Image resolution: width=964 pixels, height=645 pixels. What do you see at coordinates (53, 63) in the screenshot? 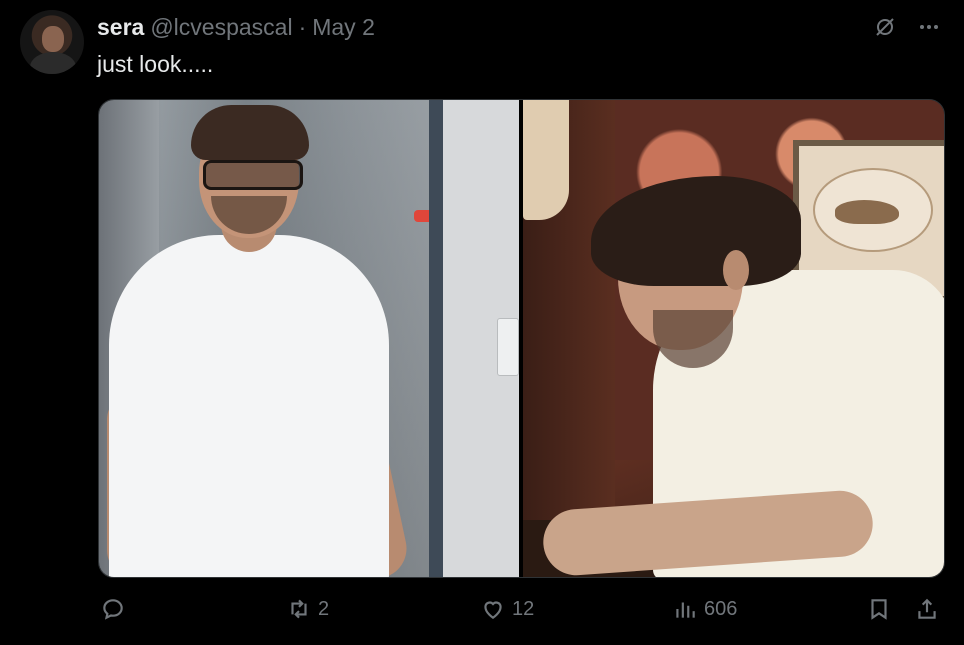
I see `avatar-shirt` at bounding box center [53, 63].